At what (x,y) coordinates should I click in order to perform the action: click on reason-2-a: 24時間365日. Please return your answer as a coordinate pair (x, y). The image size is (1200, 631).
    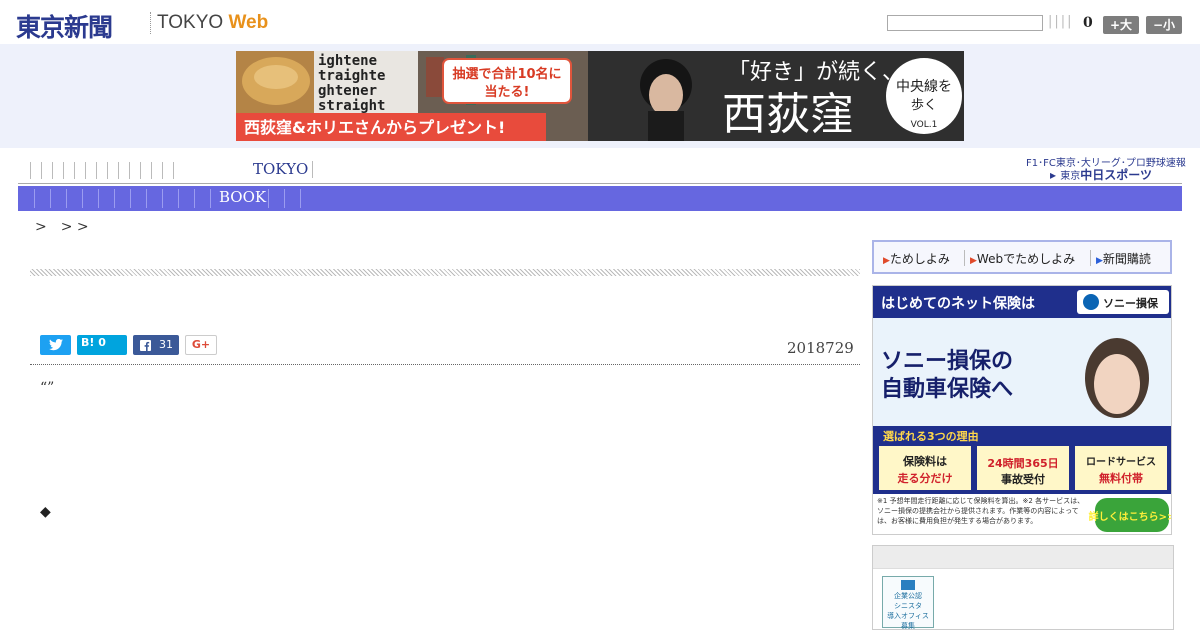
    Looking at the image, I should click on (1022, 463).